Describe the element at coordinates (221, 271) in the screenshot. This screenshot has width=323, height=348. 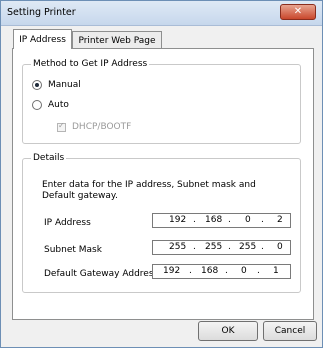
I see `default-gateway-input: 192 . 168 . 0 . 1` at that location.